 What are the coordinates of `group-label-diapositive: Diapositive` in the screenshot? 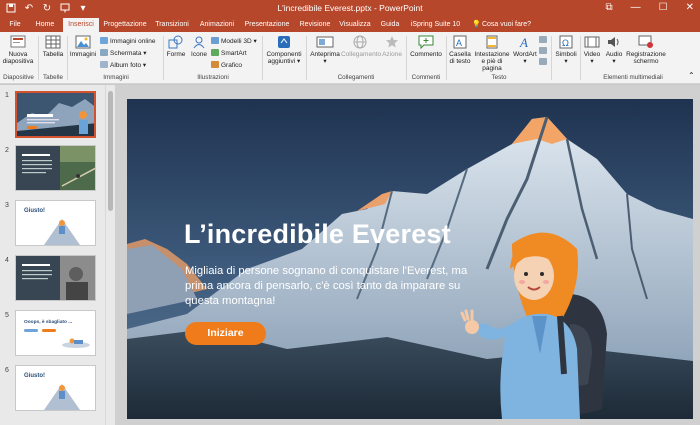 It's located at (18, 77).